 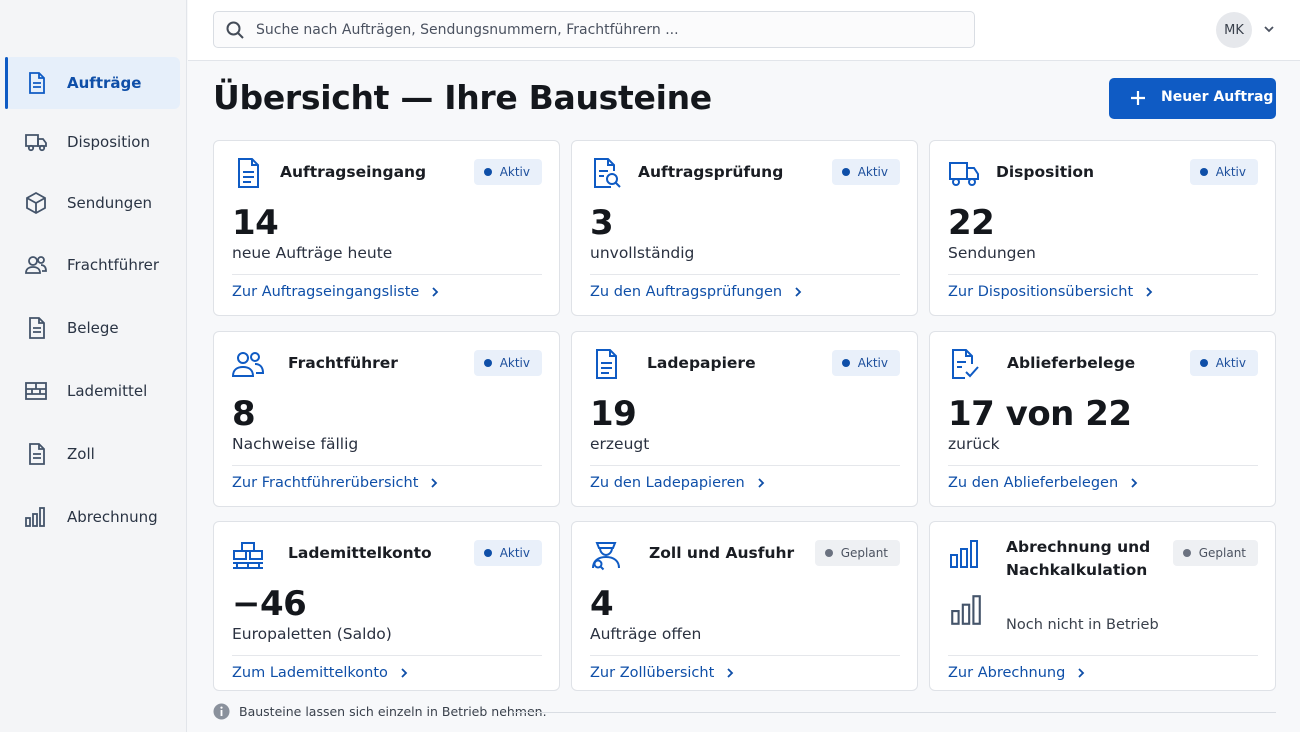 I want to click on card-title: Auftragseingang, so click(x=353, y=172).